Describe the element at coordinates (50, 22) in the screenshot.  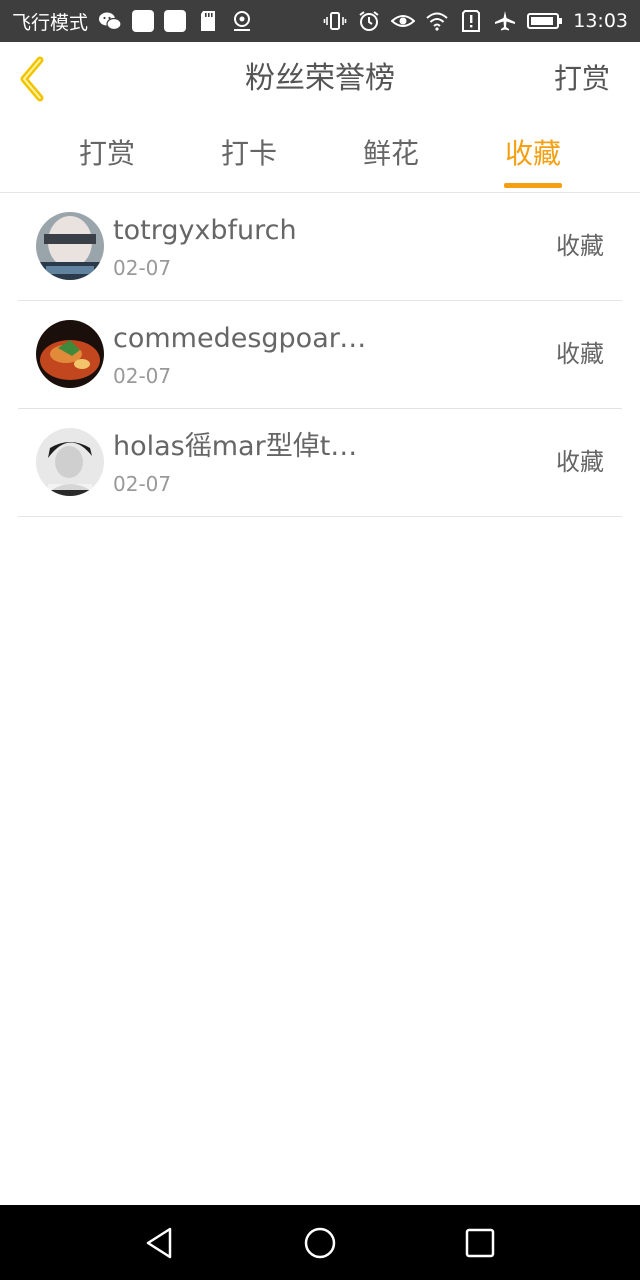
I see `airplane-mode-label: 飞行模式` at that location.